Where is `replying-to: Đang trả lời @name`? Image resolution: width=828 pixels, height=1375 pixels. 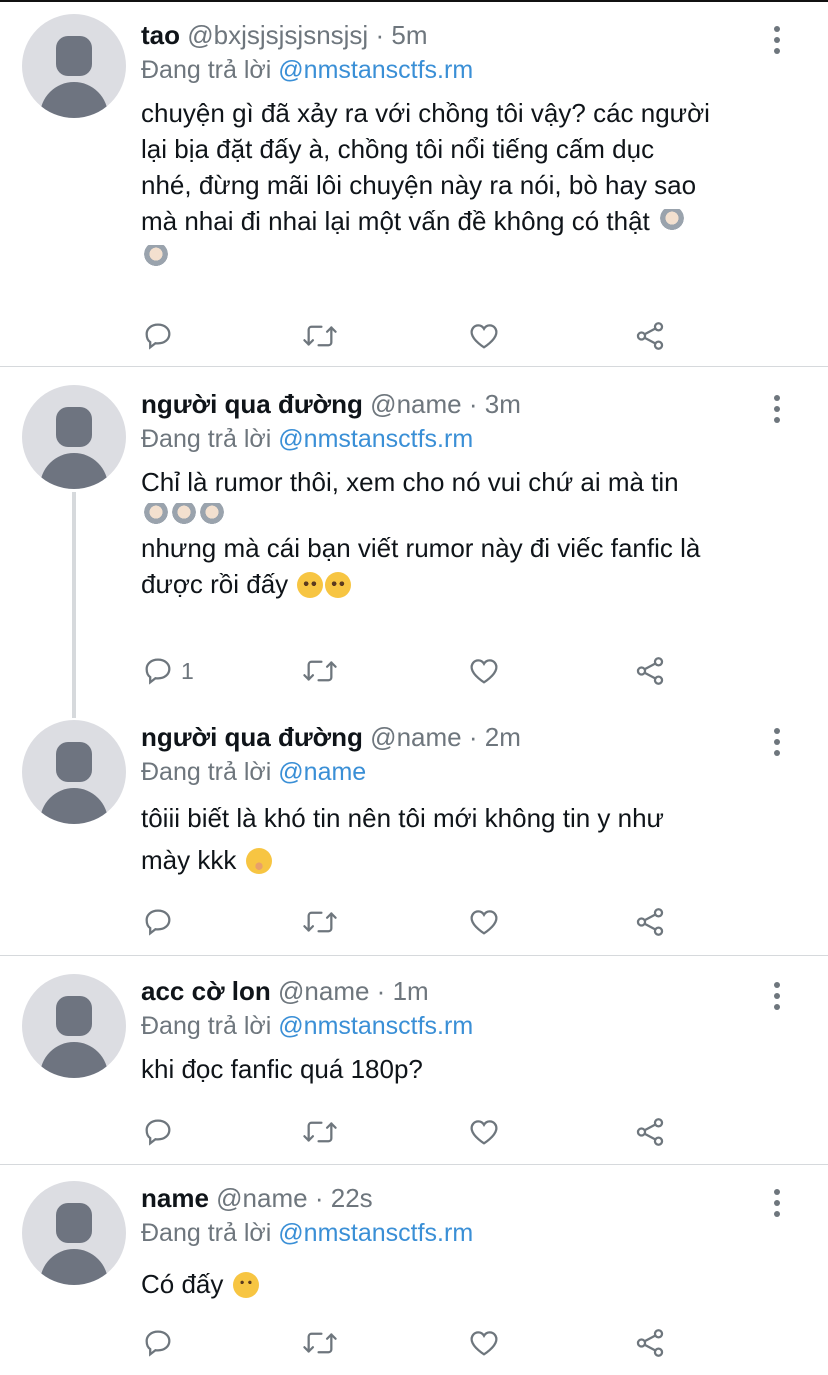 replying-to: Đang trả lời @name is located at coordinates (254, 772).